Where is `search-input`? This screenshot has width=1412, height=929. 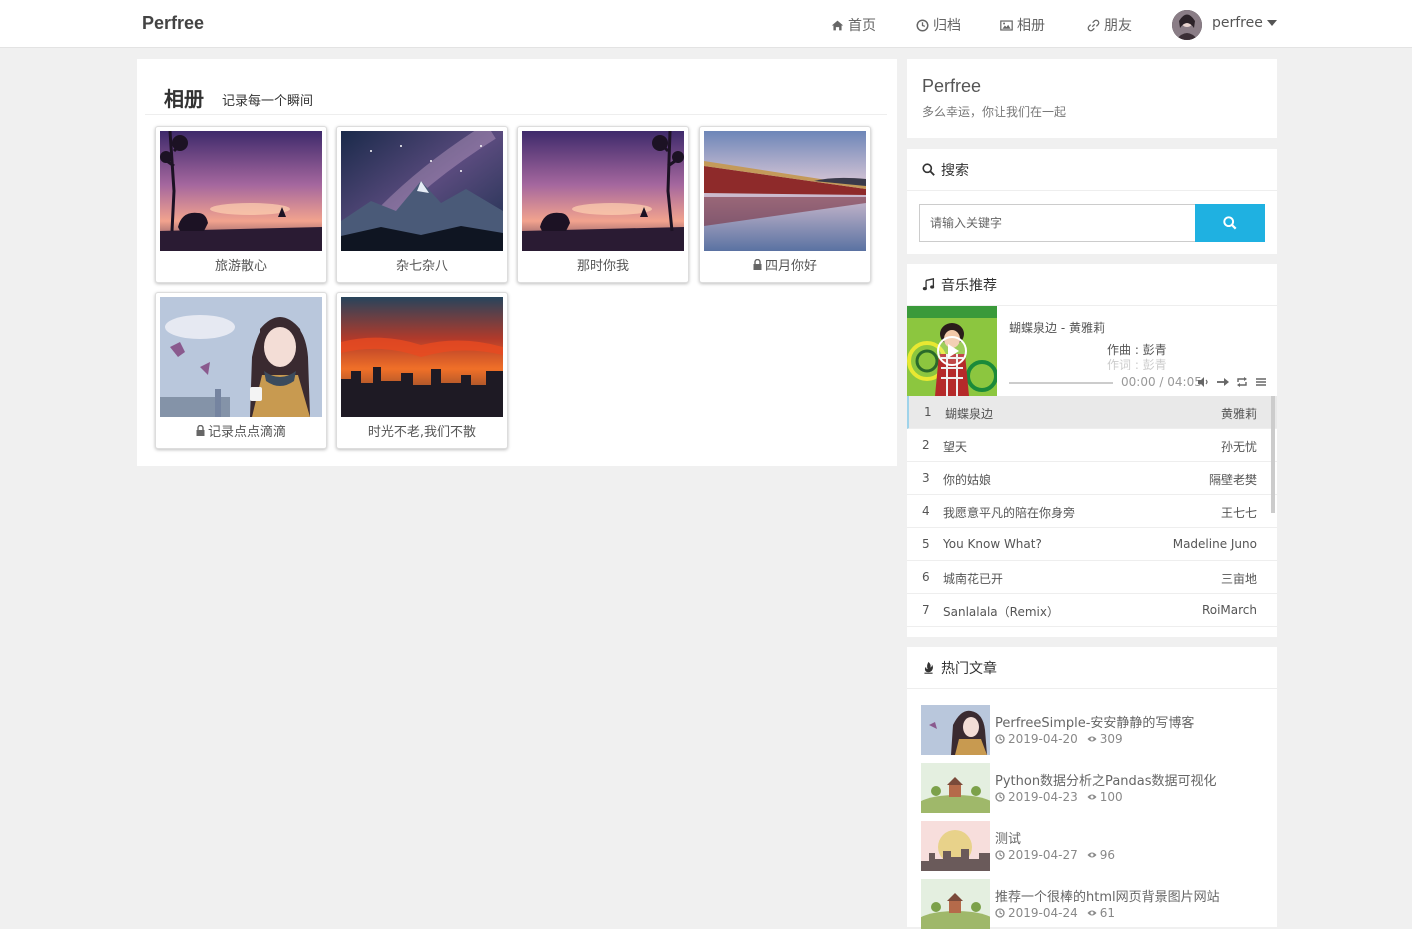
search-input is located at coordinates (1057, 223).